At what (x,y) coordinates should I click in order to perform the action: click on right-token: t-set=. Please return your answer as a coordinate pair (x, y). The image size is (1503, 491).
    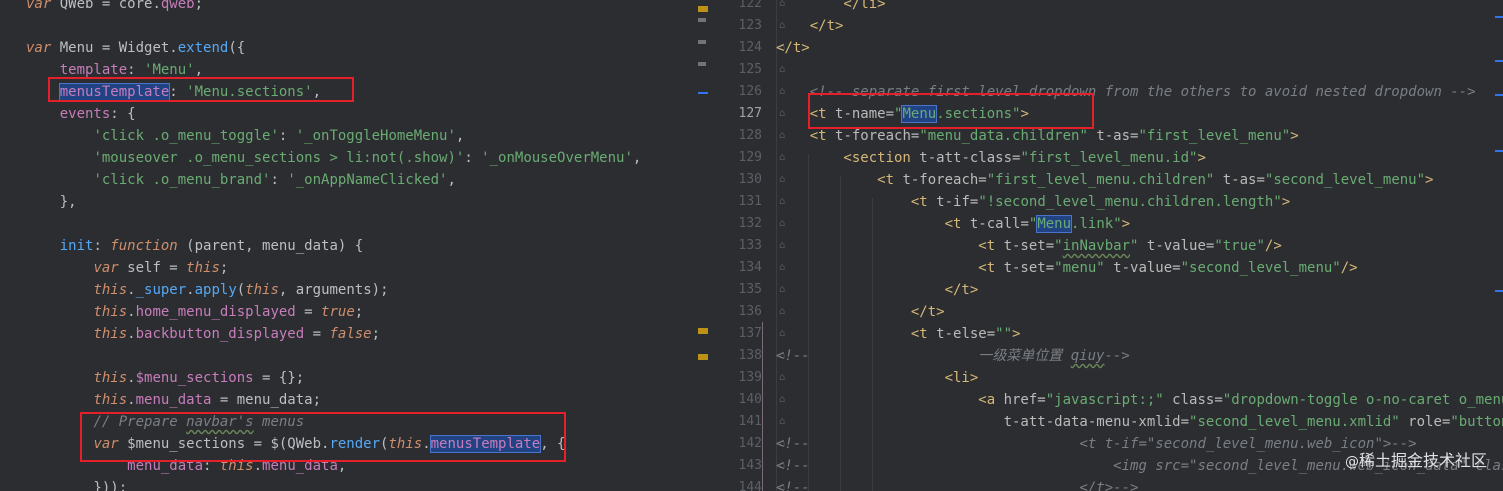
    Looking at the image, I should click on (1029, 246).